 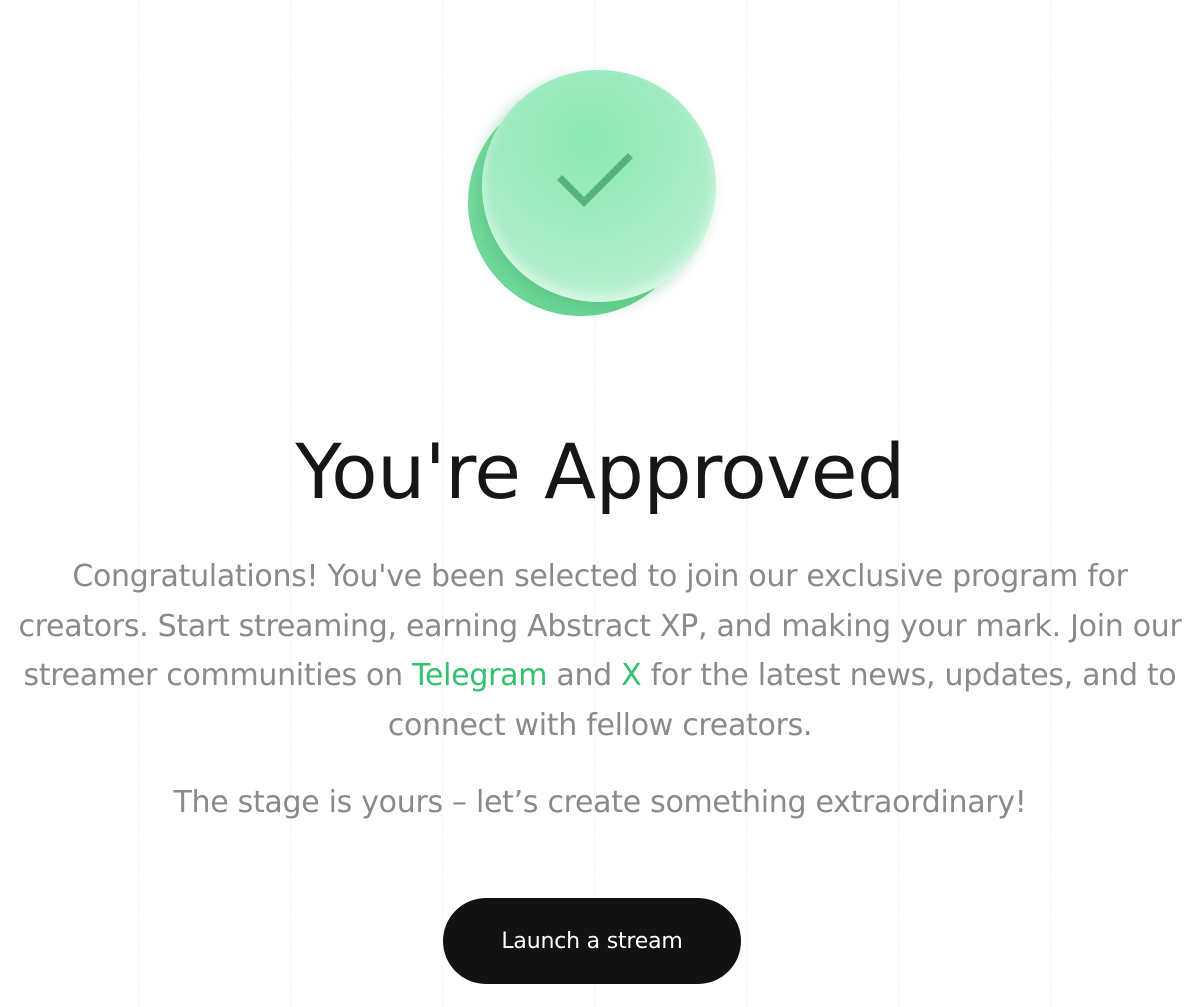 I want to click on message-text-2: and, so click(x=584, y=675).